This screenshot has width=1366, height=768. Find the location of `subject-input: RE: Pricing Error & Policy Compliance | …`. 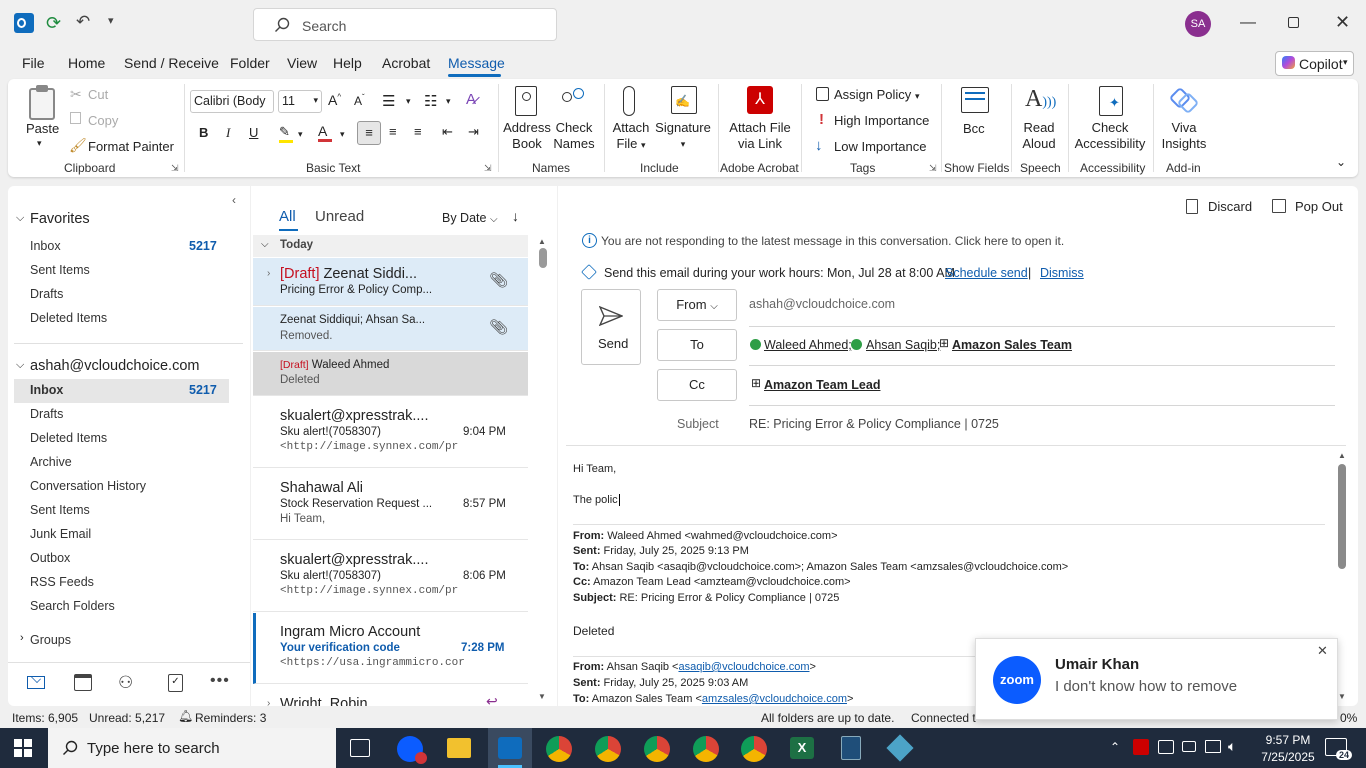

subject-input: RE: Pricing Error & Policy Compliance | … is located at coordinates (874, 424).